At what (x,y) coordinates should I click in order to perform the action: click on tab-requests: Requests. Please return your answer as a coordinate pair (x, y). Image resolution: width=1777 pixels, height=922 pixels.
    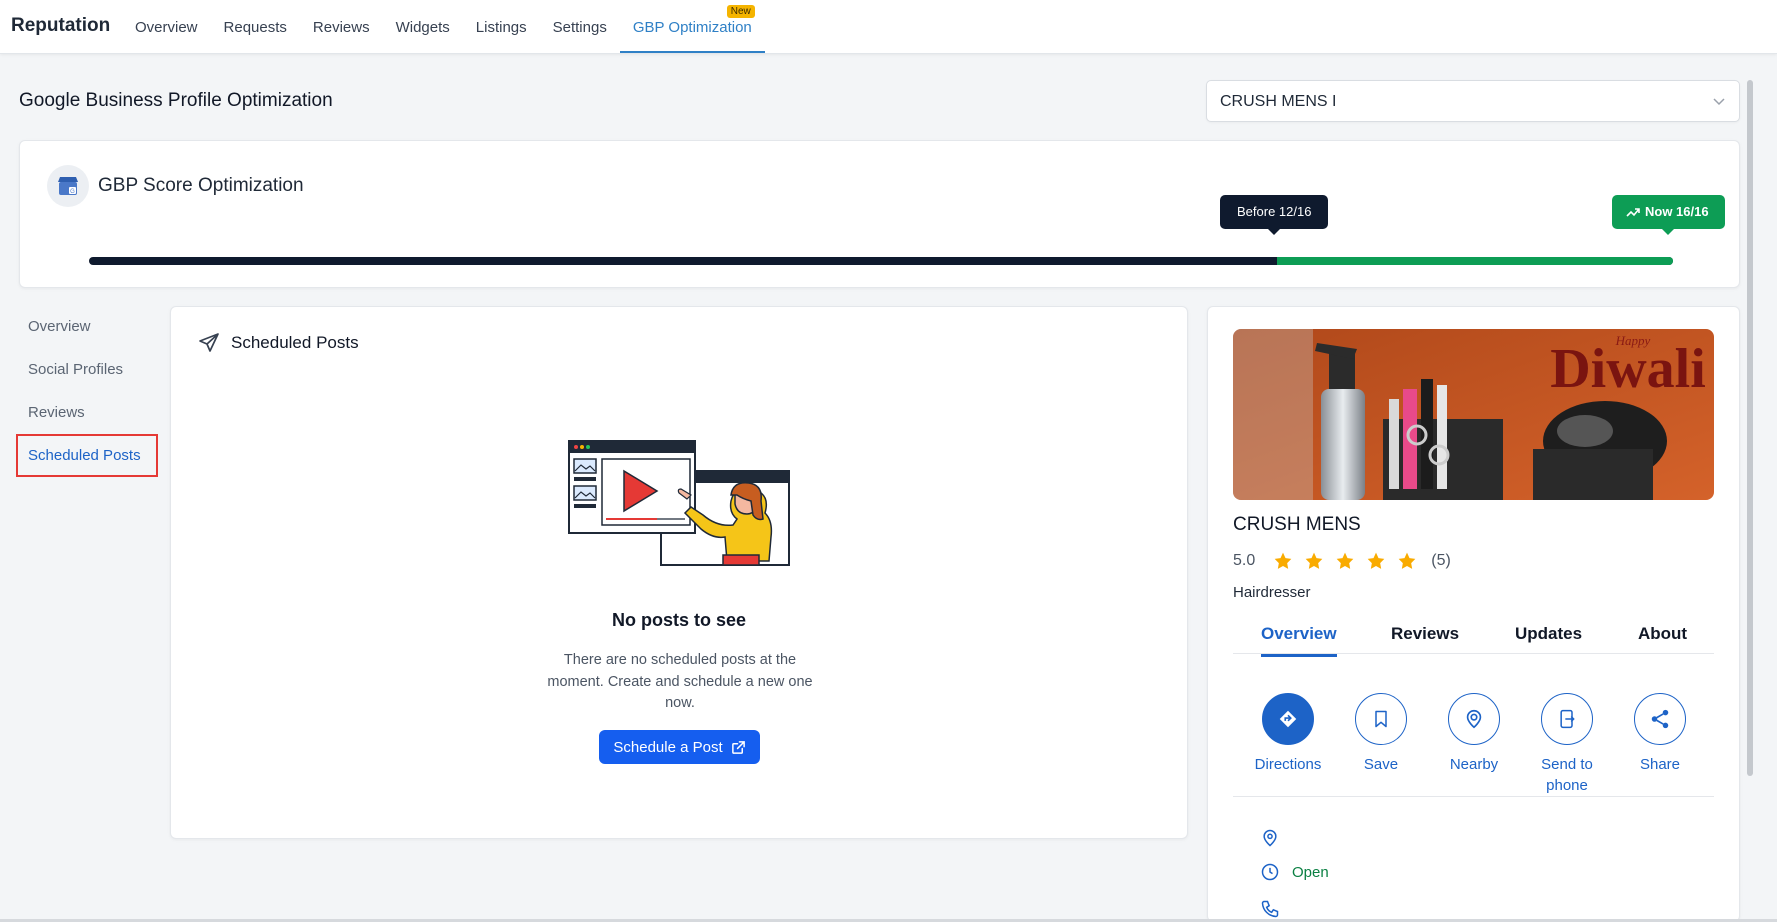
    Looking at the image, I should click on (255, 27).